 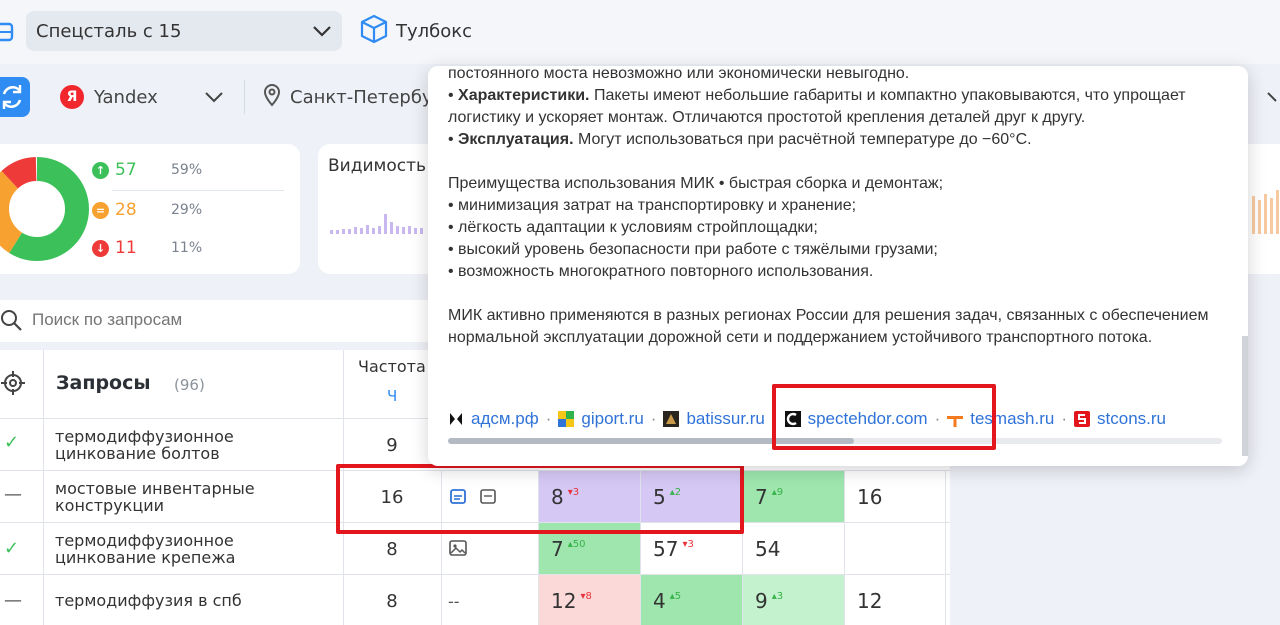 What do you see at coordinates (13, 385) in the screenshot?
I see `target-icon` at bounding box center [13, 385].